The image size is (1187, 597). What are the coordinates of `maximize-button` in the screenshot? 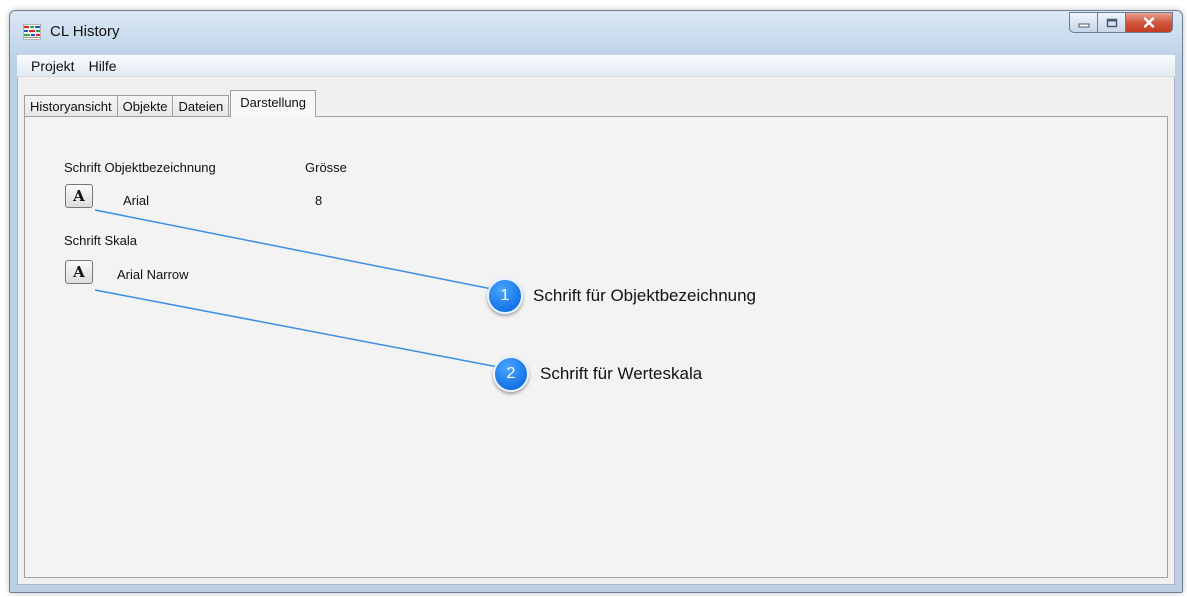 It's located at (1112, 22).